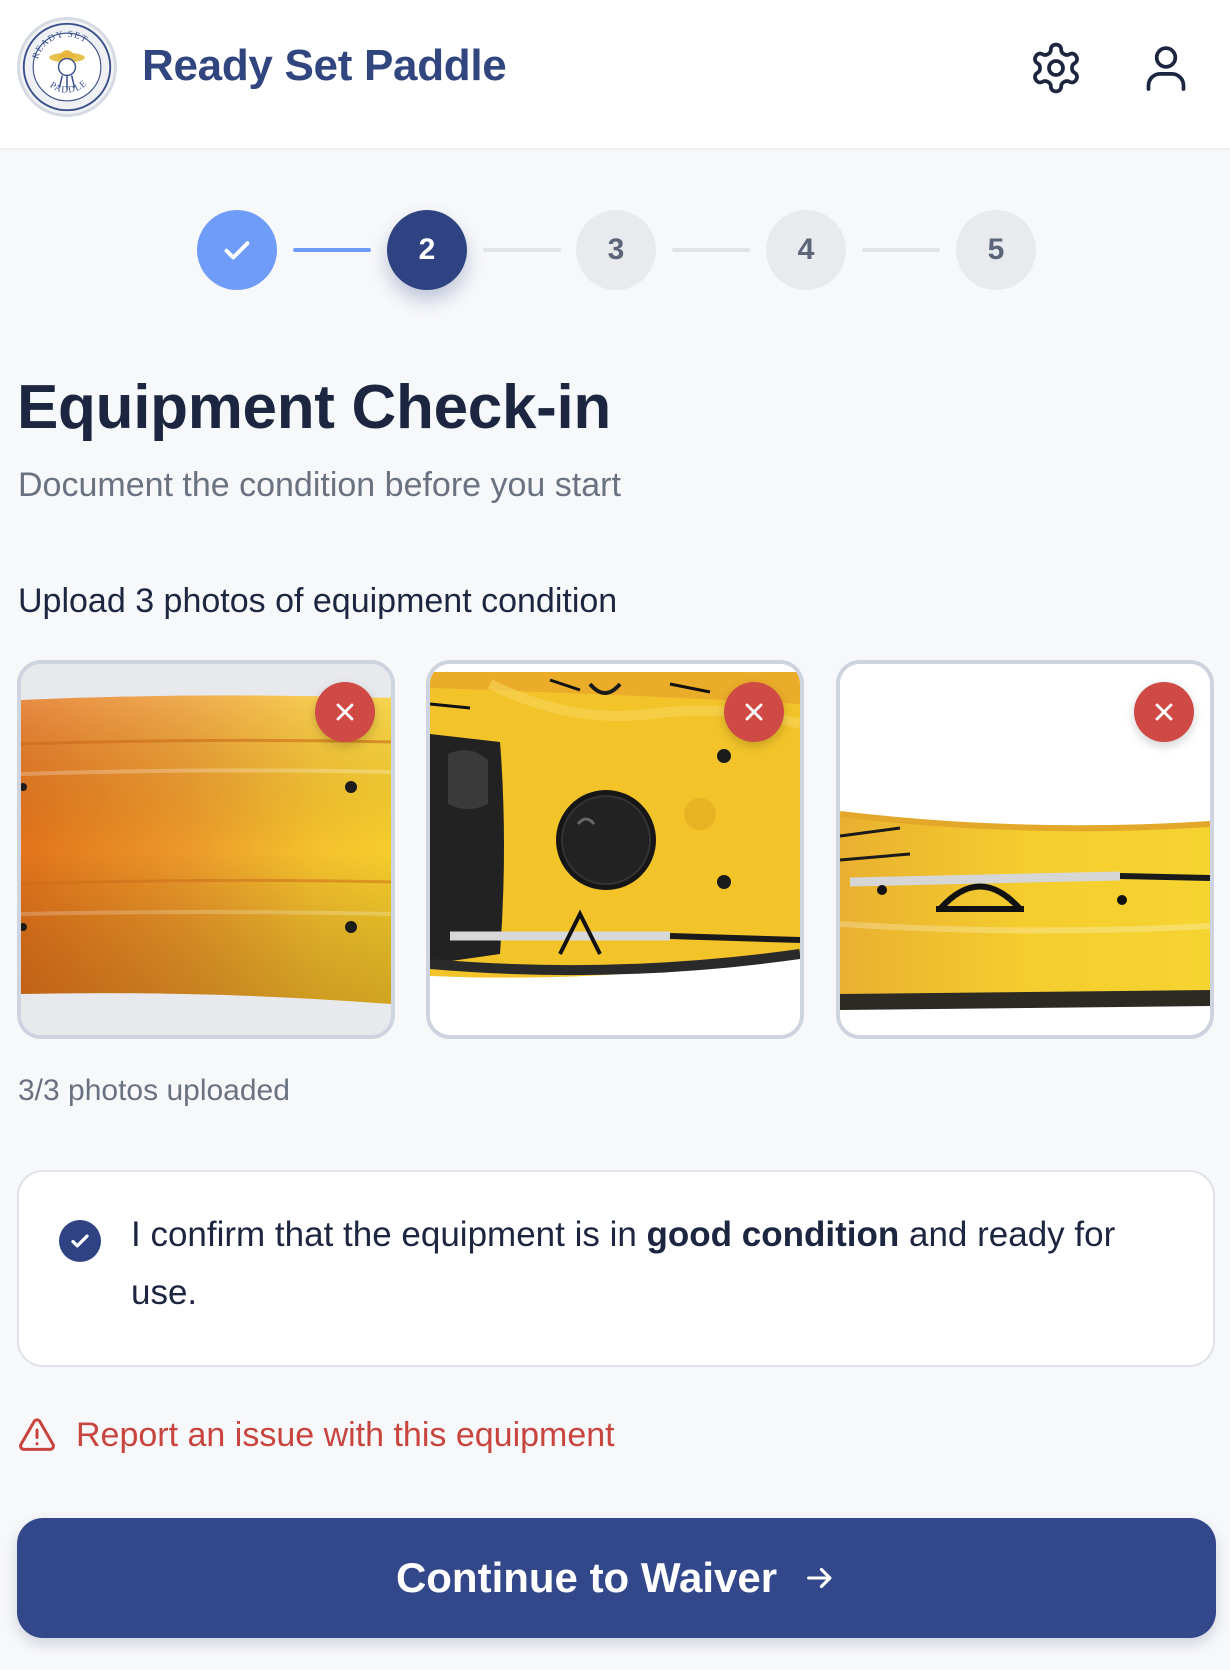 This screenshot has height=1670, width=1230. I want to click on brand-name: Ready Set Paddle, so click(324, 65).